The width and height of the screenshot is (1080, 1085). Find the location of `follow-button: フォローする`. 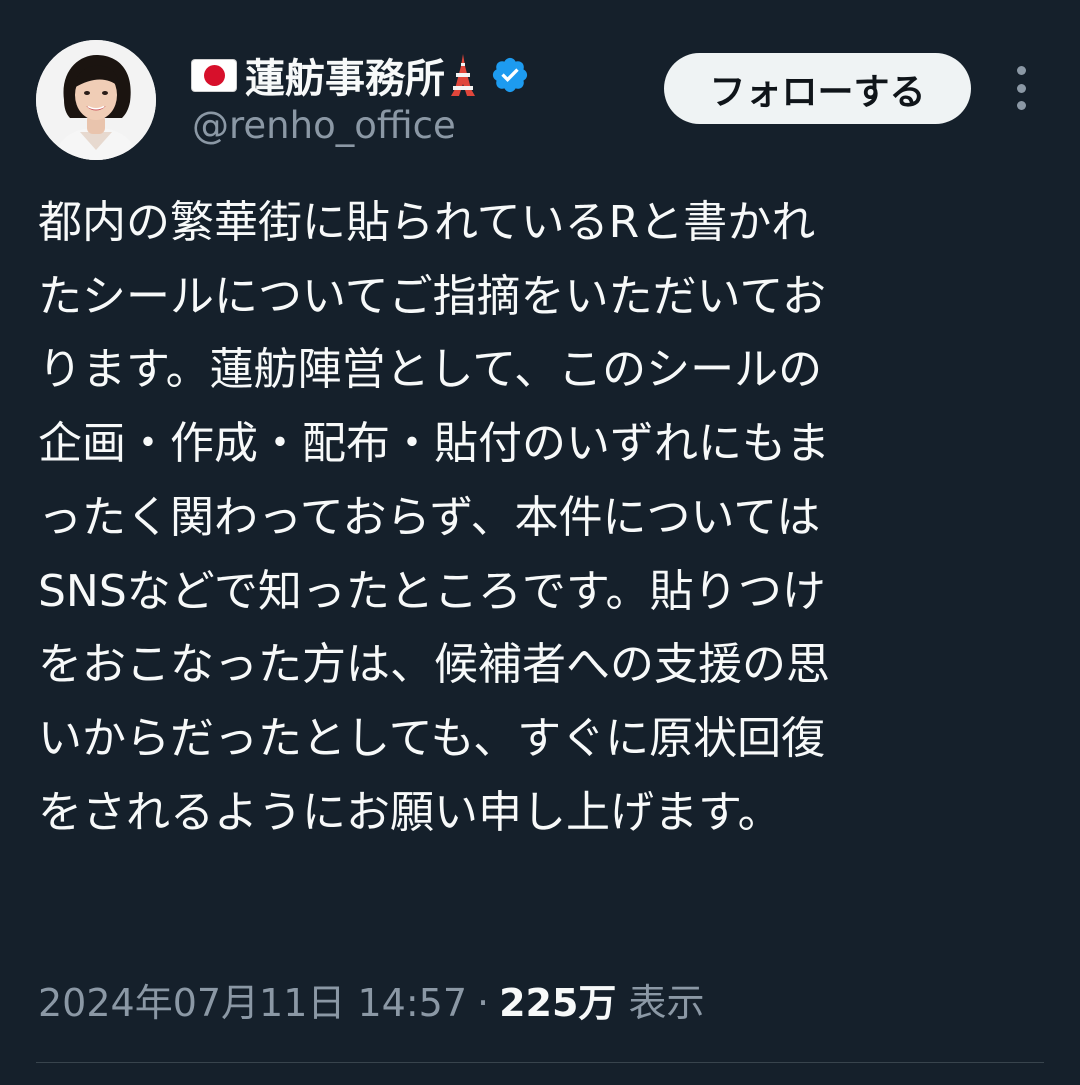

follow-button: フォローする is located at coordinates (817, 88).